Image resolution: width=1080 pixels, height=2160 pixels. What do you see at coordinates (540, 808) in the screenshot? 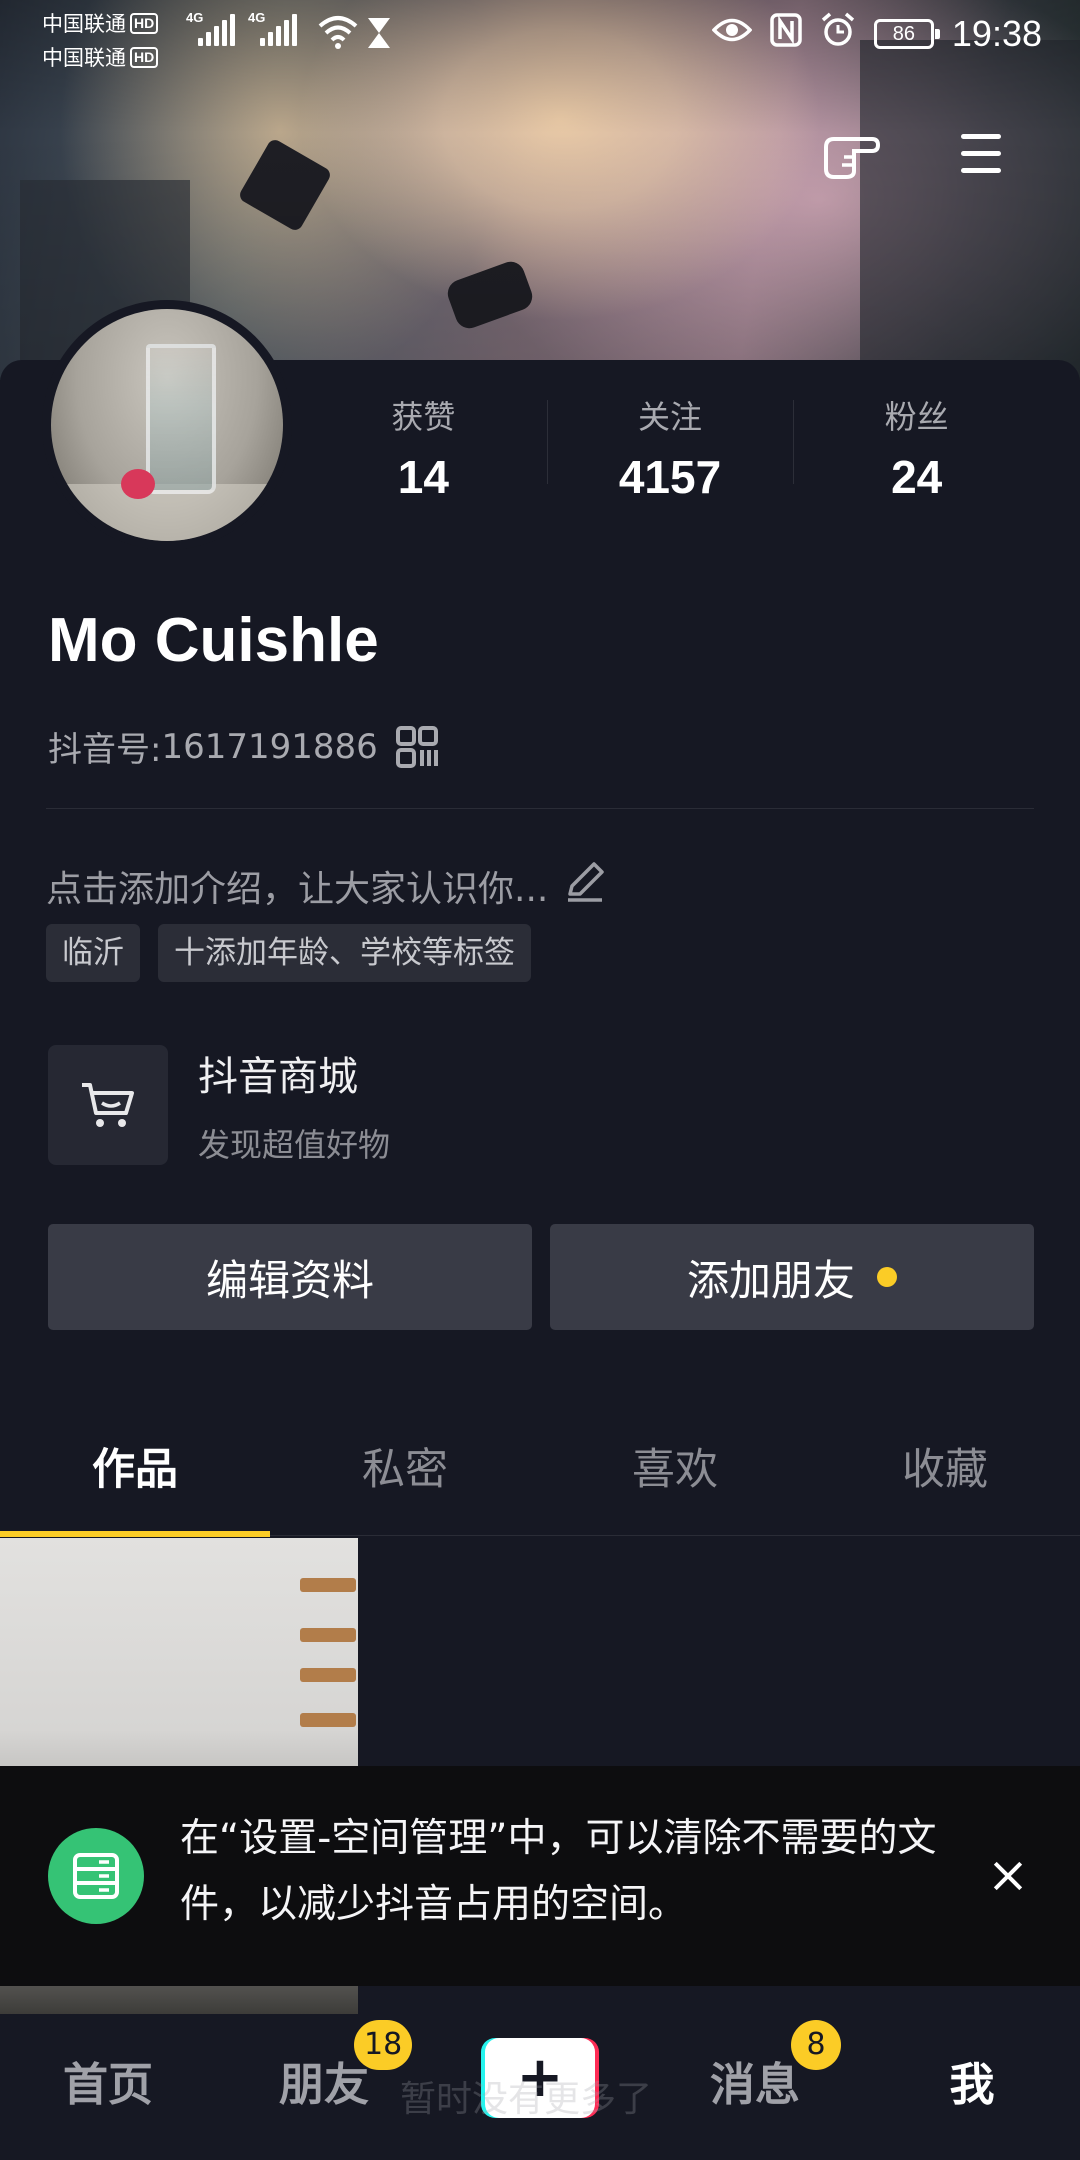
I see `divider` at bounding box center [540, 808].